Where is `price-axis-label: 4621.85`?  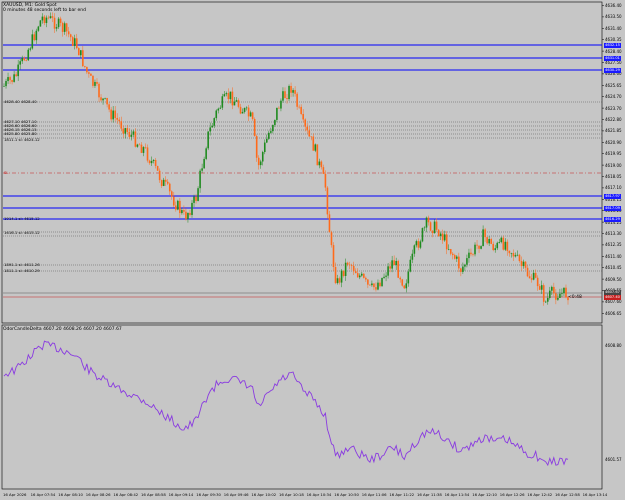
price-axis-label: 4621.85 is located at coordinates (613, 131).